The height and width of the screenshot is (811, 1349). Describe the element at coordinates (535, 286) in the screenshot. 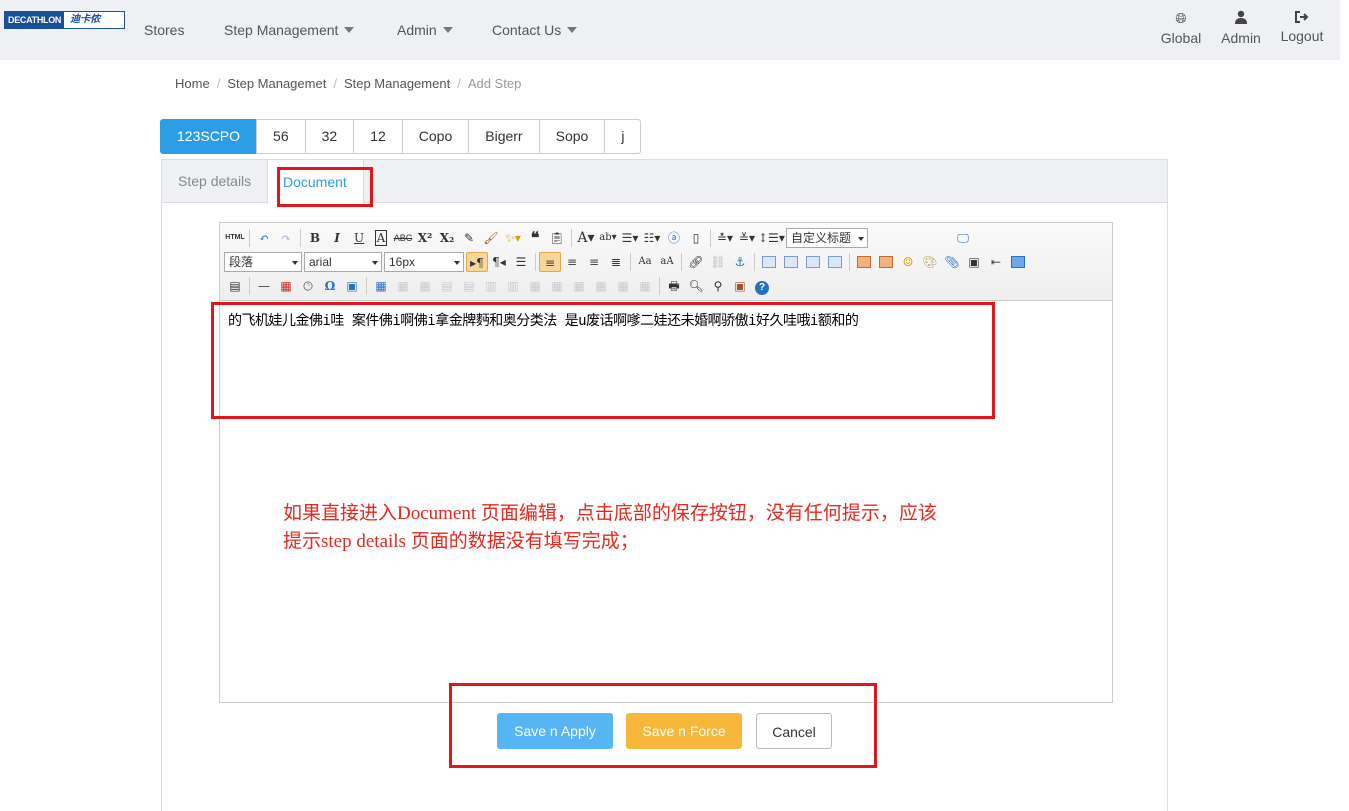

I see `merge-cells-icon: ▦` at that location.